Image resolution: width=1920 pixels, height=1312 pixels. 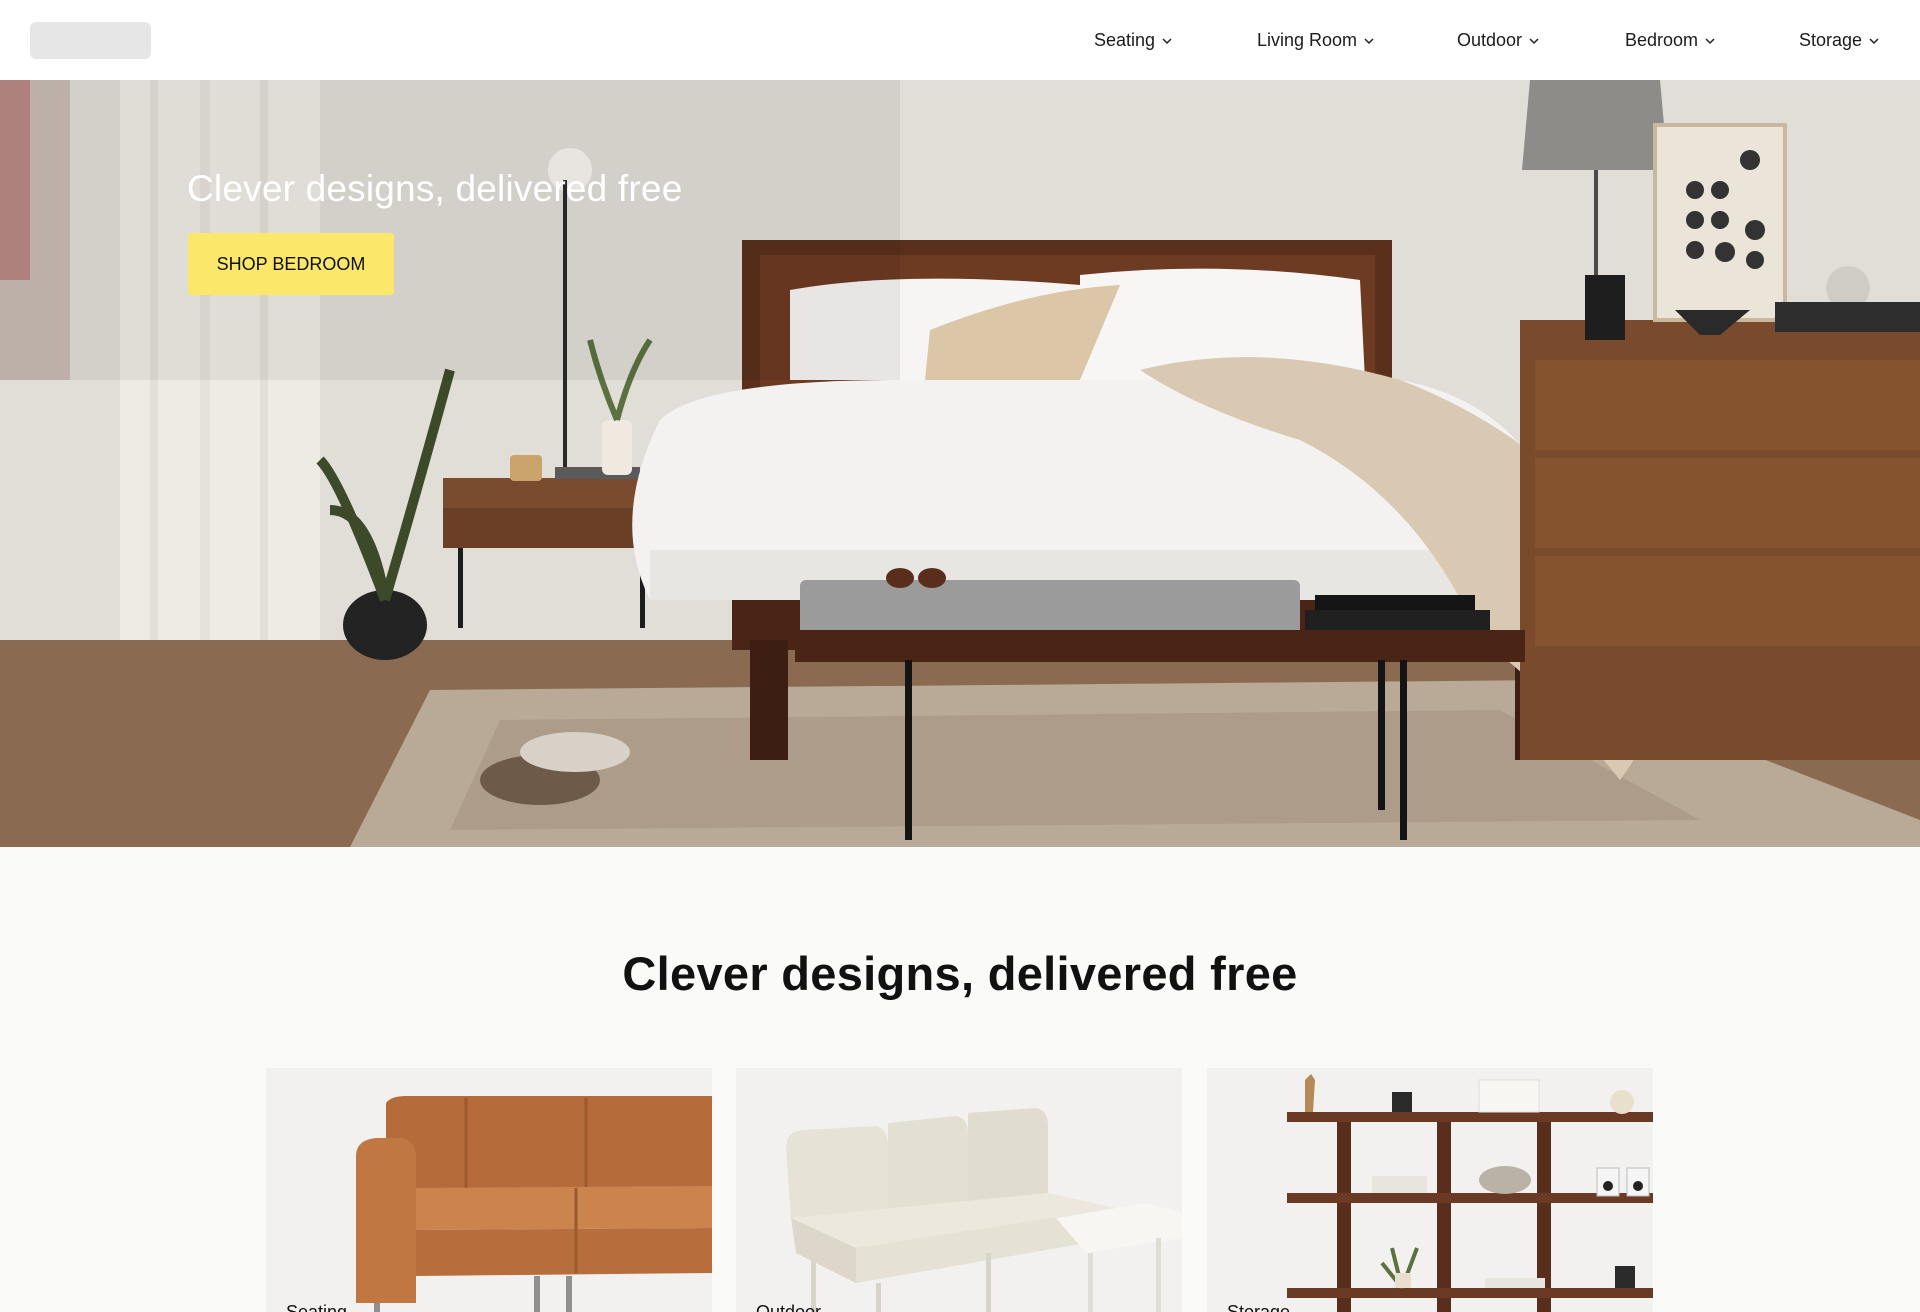 I want to click on nav-item-living-room: Living Room, so click(x=1316, y=40).